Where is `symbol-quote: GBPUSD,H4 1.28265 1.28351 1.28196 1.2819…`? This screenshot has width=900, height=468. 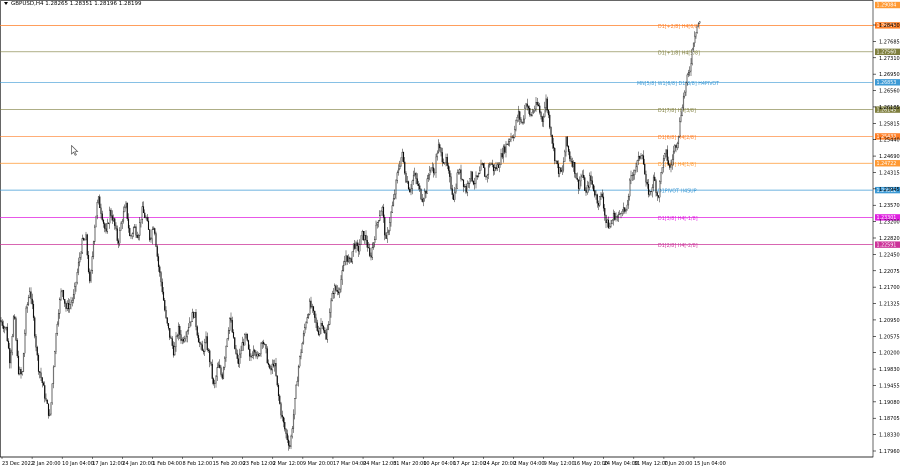
symbol-quote: GBPUSD,H4 1.28265 1.28351 1.28196 1.2819… is located at coordinates (76, 4).